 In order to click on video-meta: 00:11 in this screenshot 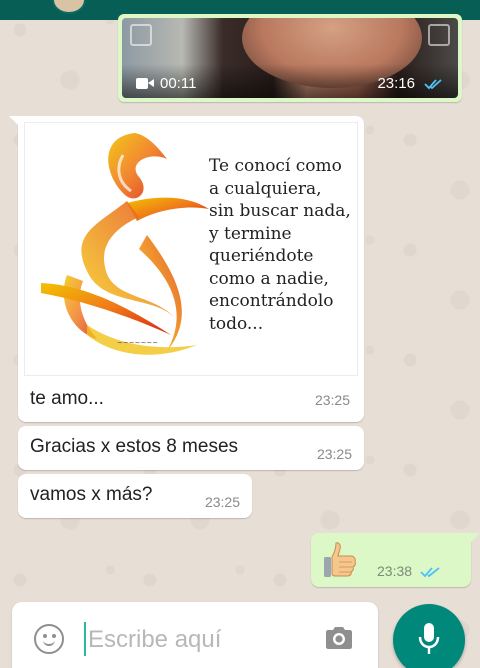, I will do `click(166, 83)`.